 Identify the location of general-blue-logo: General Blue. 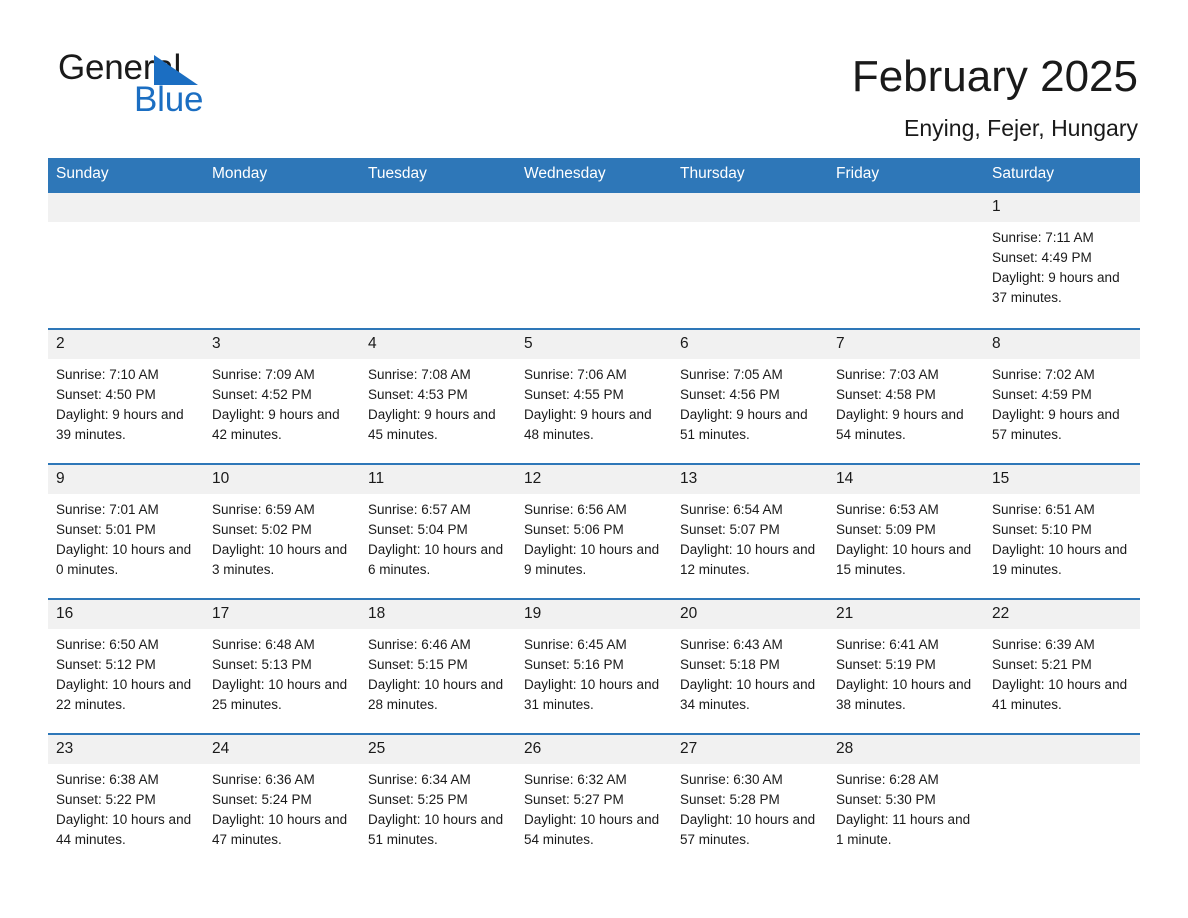
(158, 86).